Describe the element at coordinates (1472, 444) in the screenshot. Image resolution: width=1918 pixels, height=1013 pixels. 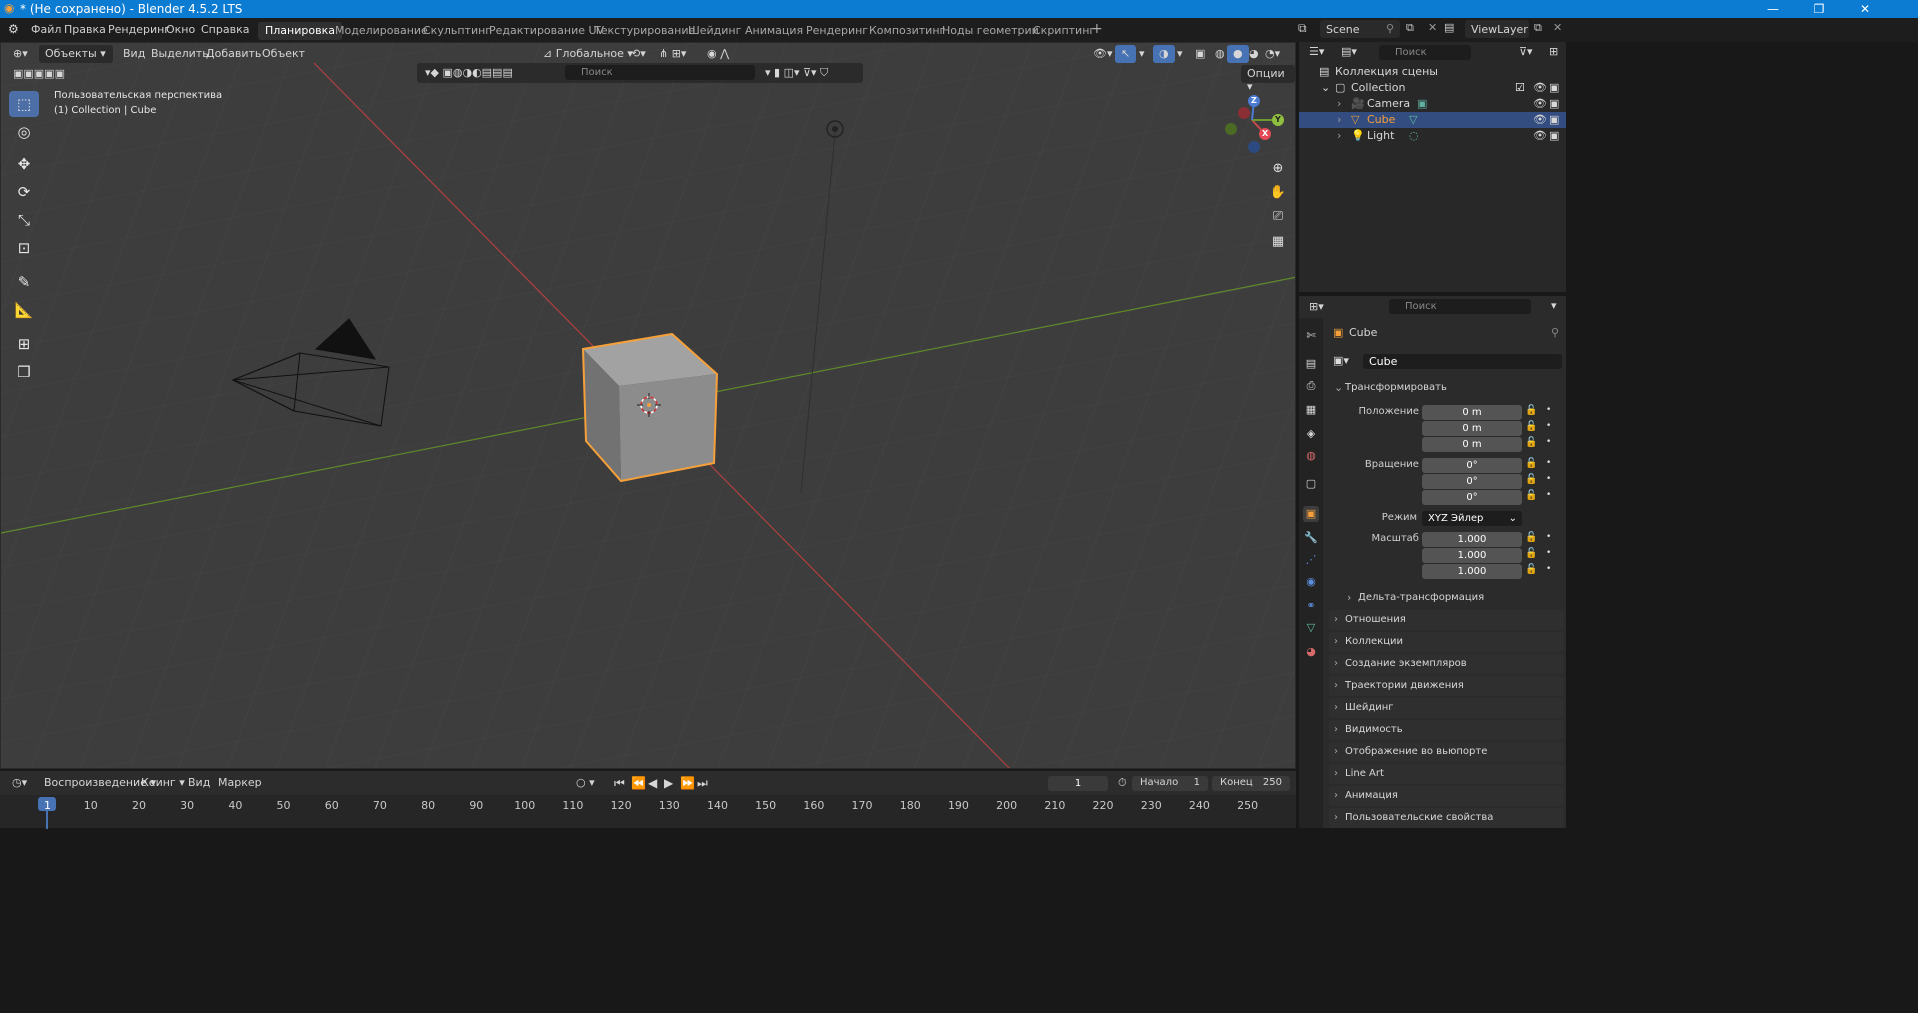
I see `location-z-field: 0 m` at that location.